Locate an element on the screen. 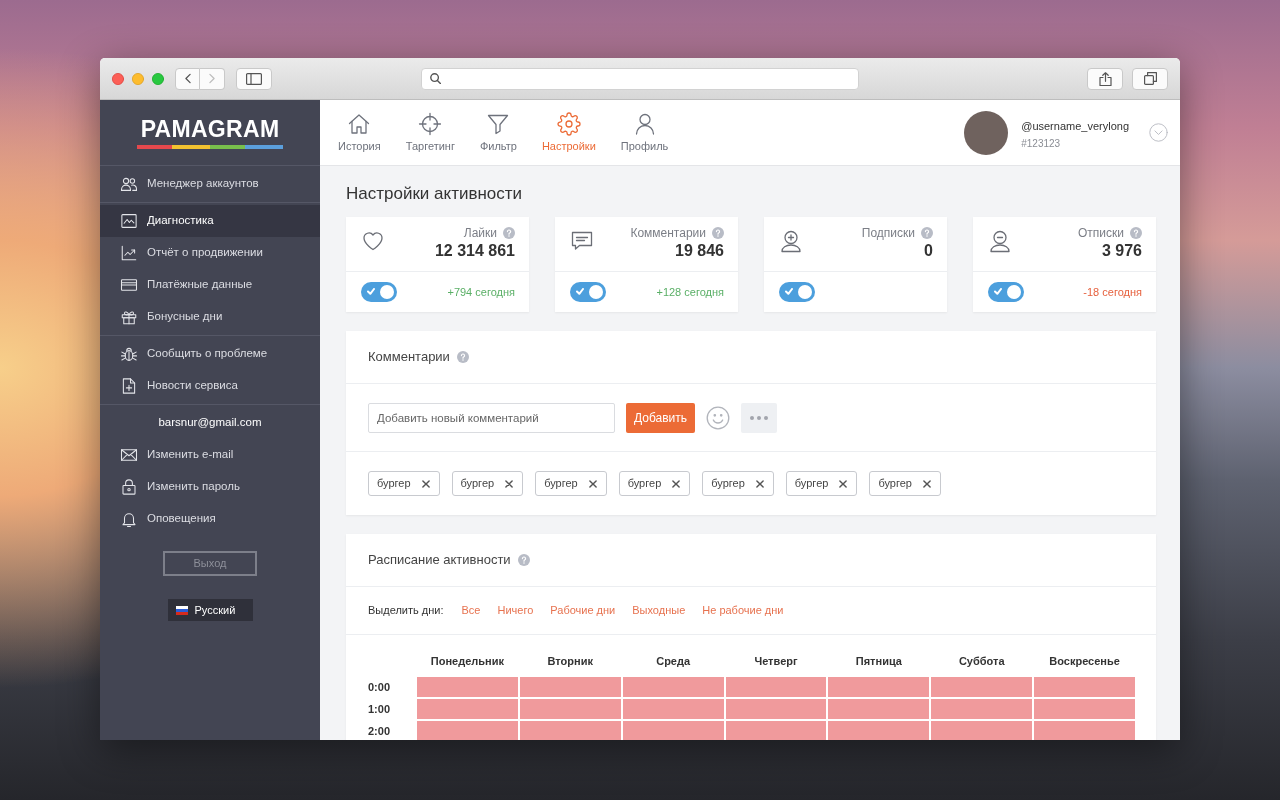  document-plus-icon is located at coordinates (129, 386).